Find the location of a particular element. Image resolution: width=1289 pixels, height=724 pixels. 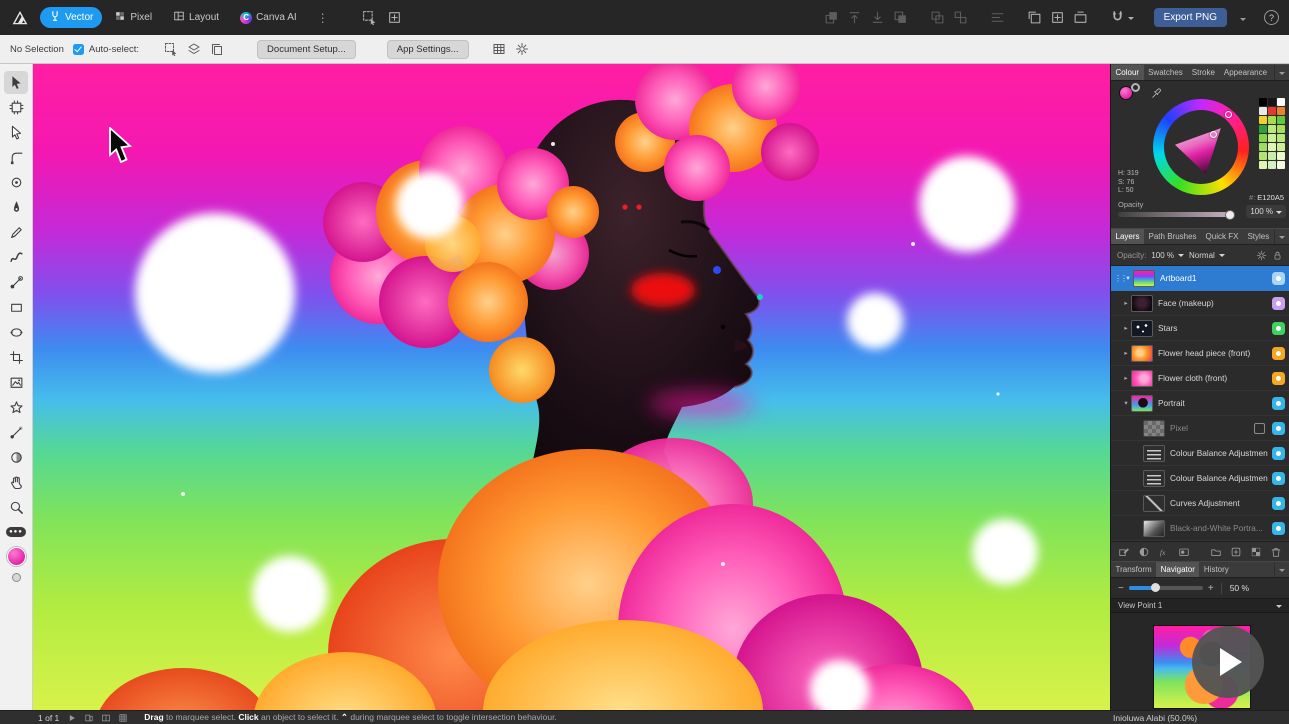

view-tool is located at coordinates (16, 482).